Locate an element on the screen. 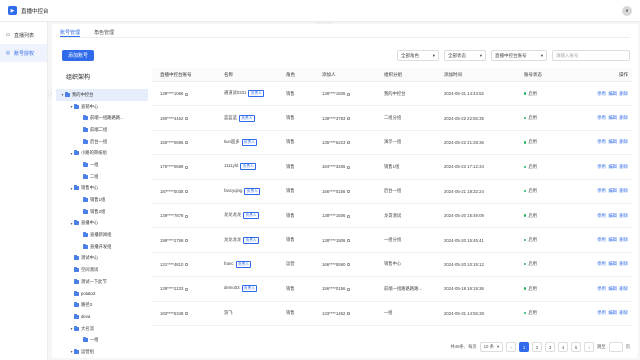 The height and width of the screenshot is (360, 640). owner-badge: 负责人 is located at coordinates (251, 240).